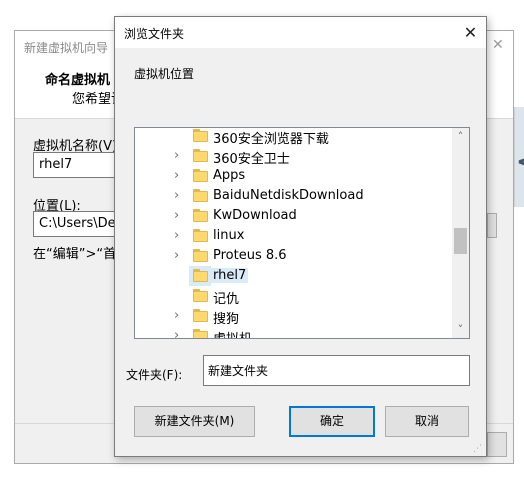  I want to click on tree-item: 360安全浏览器下载, so click(294, 137).